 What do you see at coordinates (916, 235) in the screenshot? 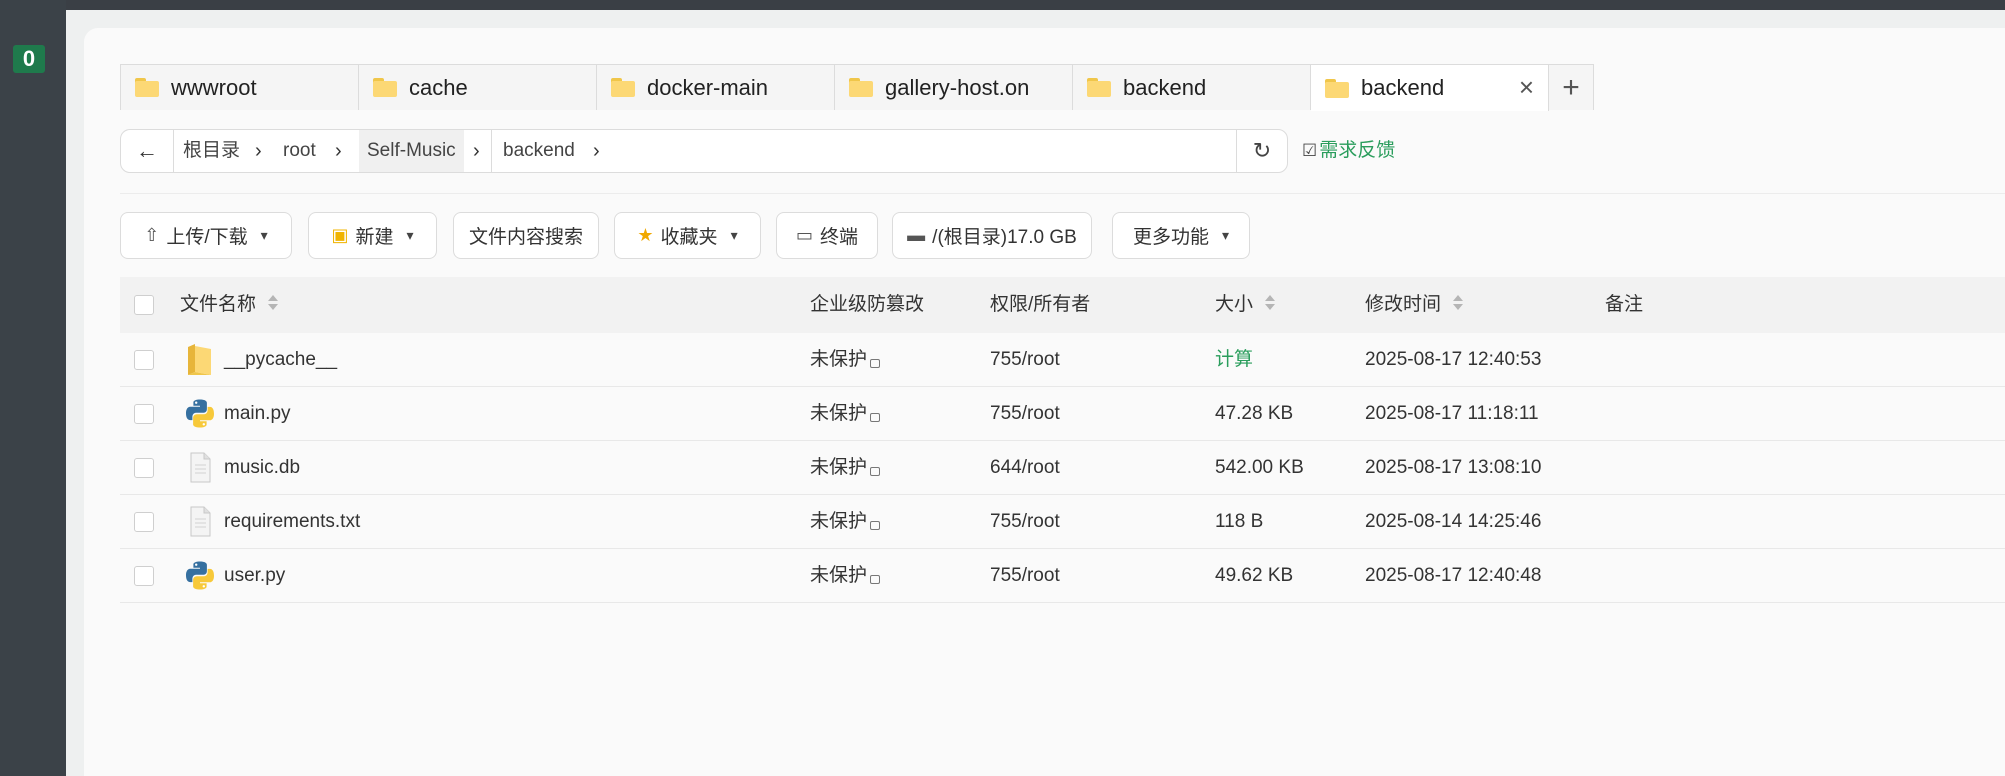
I see `disk-icon: ▬` at bounding box center [916, 235].